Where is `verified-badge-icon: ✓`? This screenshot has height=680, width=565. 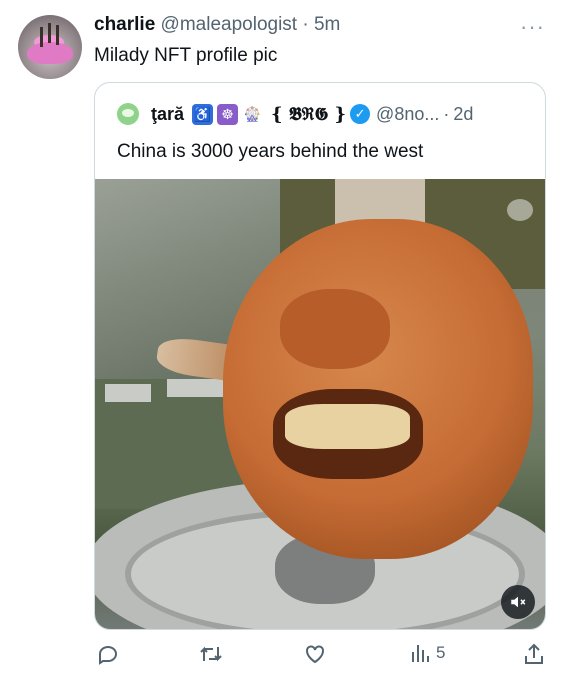
verified-badge-icon: ✓ is located at coordinates (360, 114).